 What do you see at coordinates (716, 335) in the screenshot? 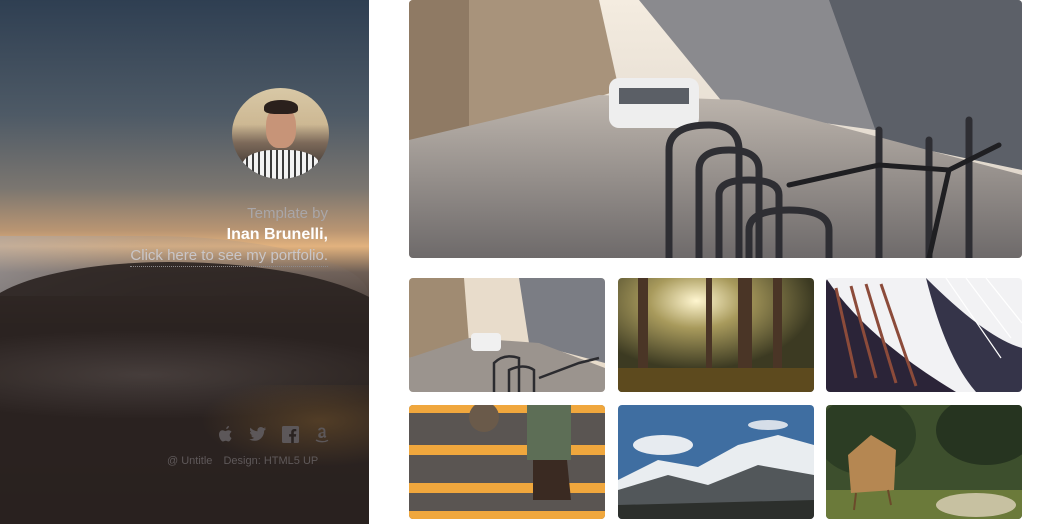
I see `thumb-forest` at bounding box center [716, 335].